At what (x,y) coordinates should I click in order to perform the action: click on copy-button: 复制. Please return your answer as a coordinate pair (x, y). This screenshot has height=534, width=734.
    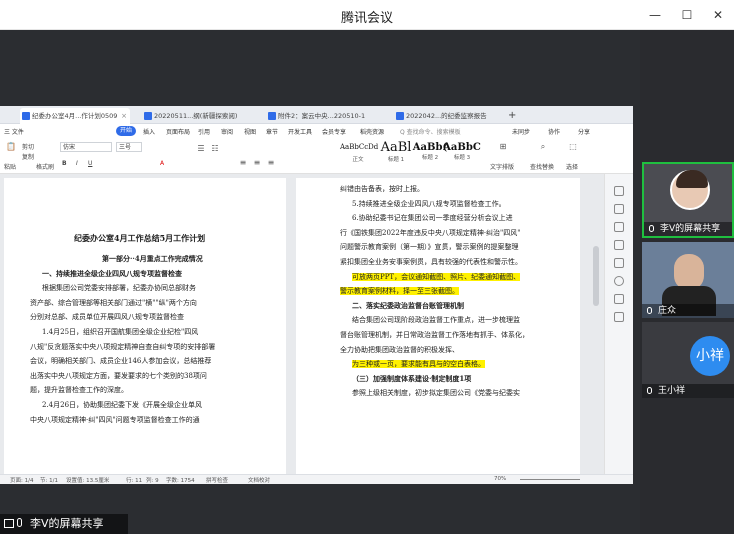
    Looking at the image, I should click on (28, 156).